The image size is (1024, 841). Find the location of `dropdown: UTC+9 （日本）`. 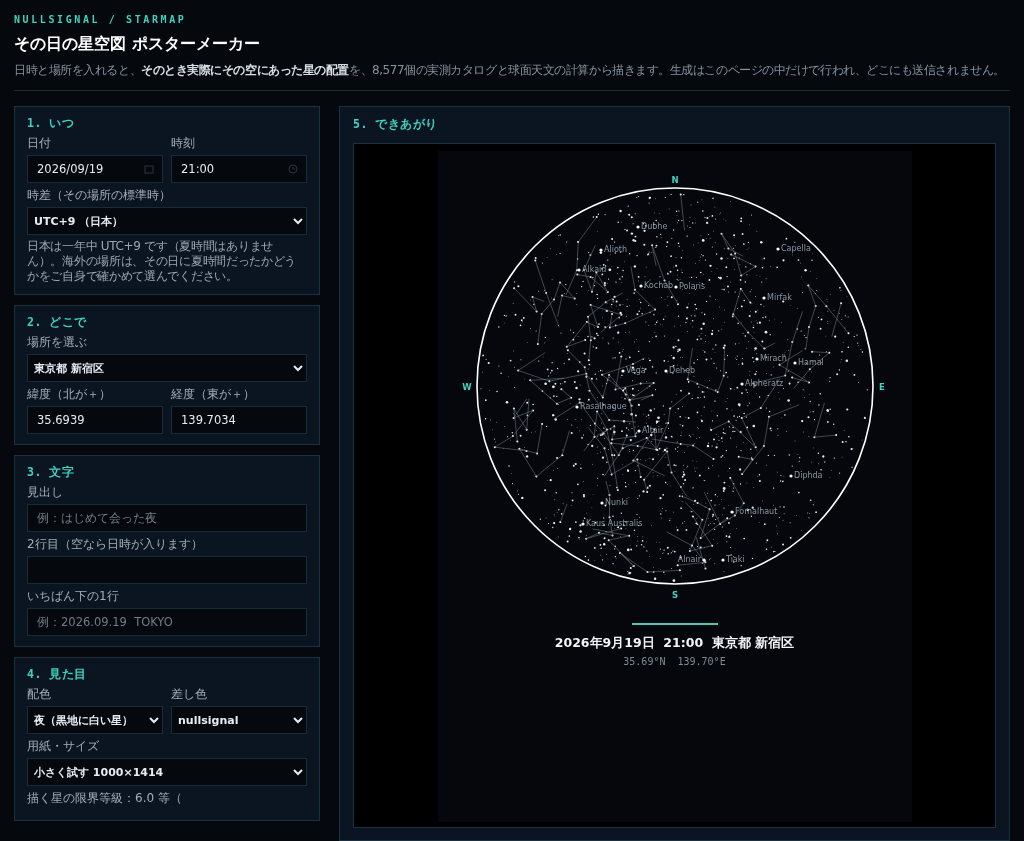

dropdown: UTC+9 （日本） is located at coordinates (167, 221).